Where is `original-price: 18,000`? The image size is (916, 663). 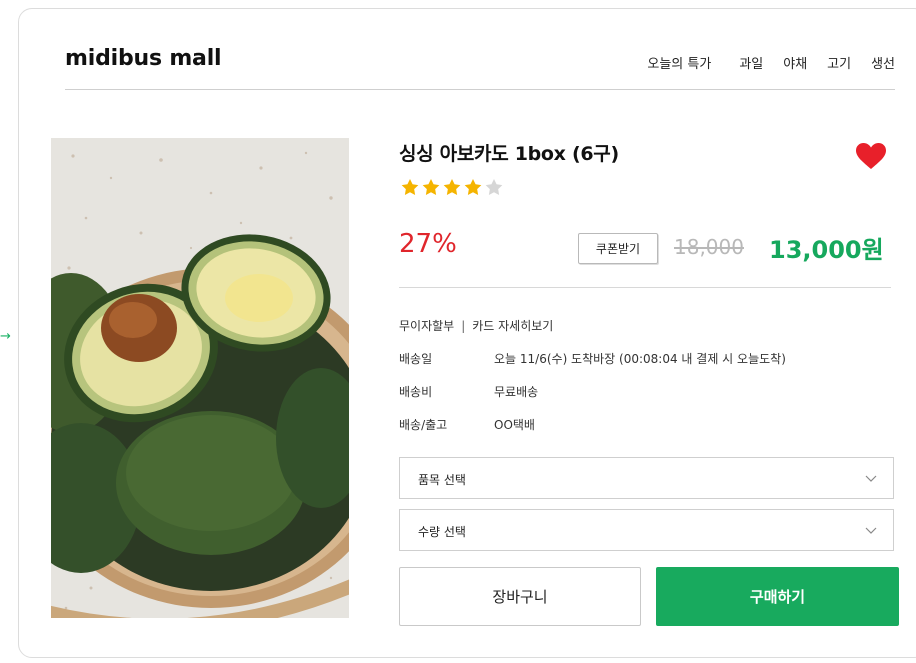
original-price: 18,000 is located at coordinates (709, 247).